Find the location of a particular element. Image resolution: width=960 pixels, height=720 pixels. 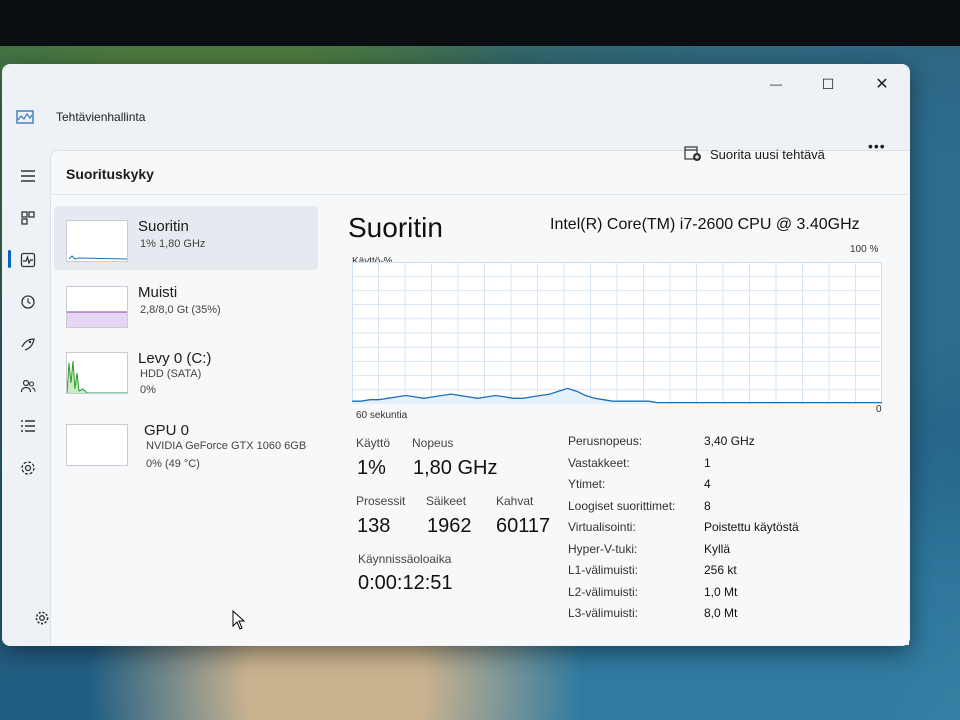

minimize-button: — is located at coordinates (776, 84).